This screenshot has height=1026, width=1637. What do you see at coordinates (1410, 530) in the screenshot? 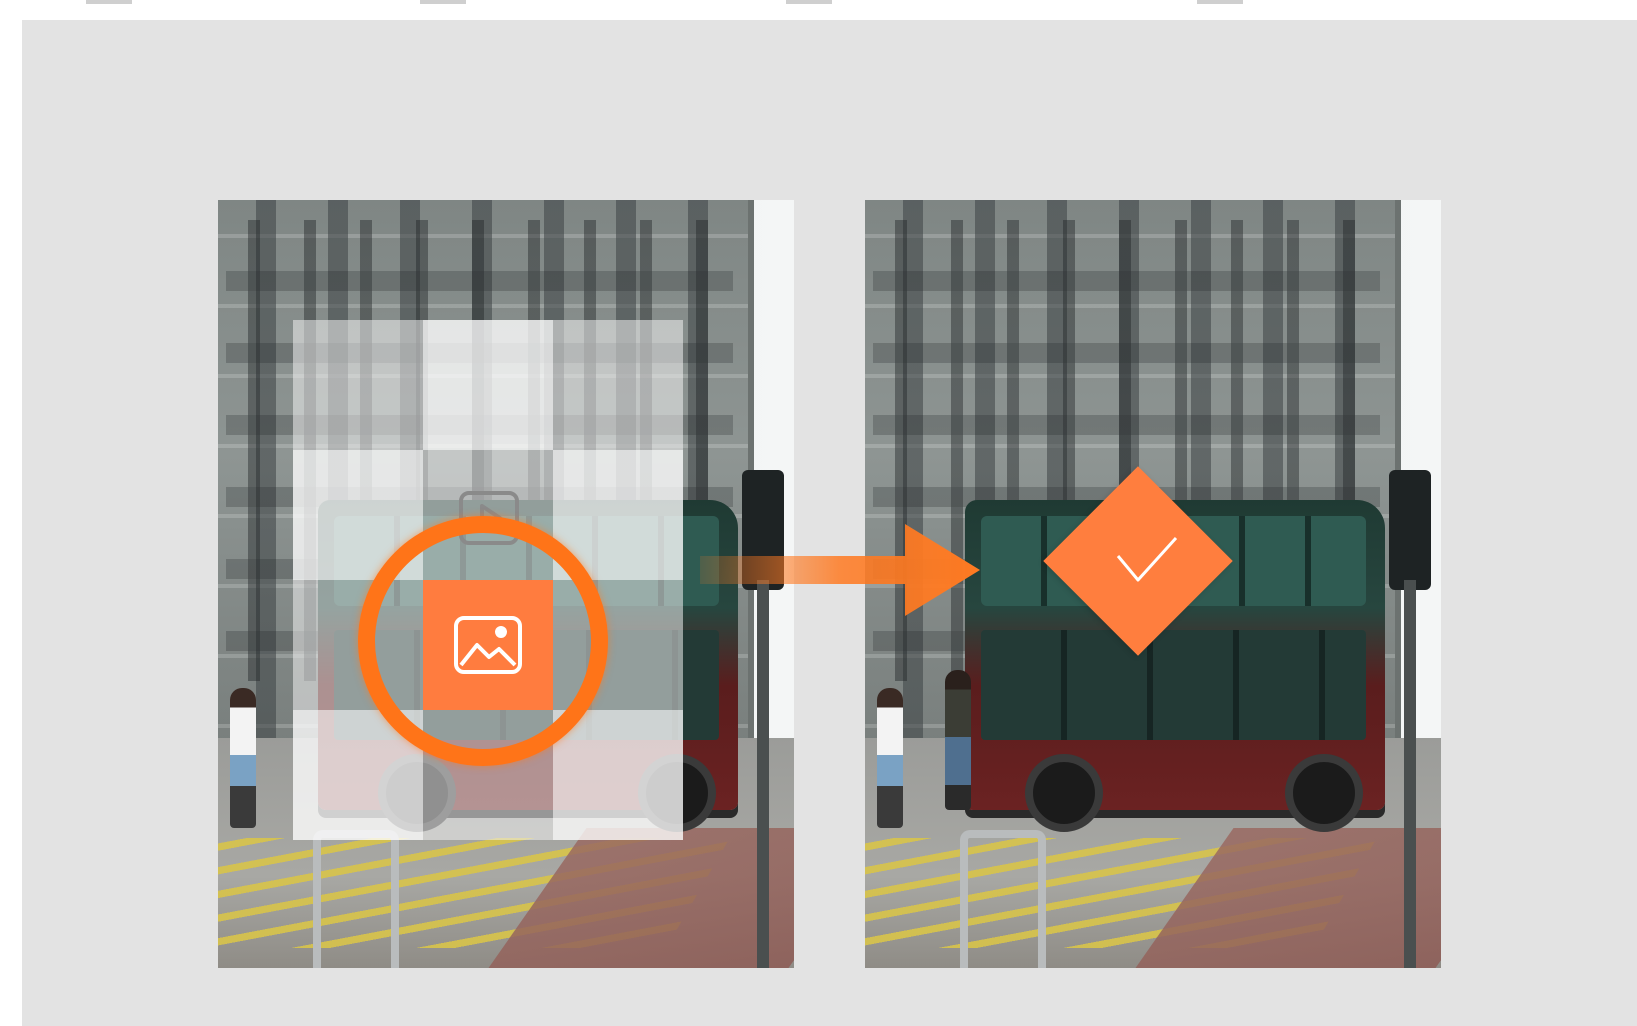
I see `traffic-light` at bounding box center [1410, 530].